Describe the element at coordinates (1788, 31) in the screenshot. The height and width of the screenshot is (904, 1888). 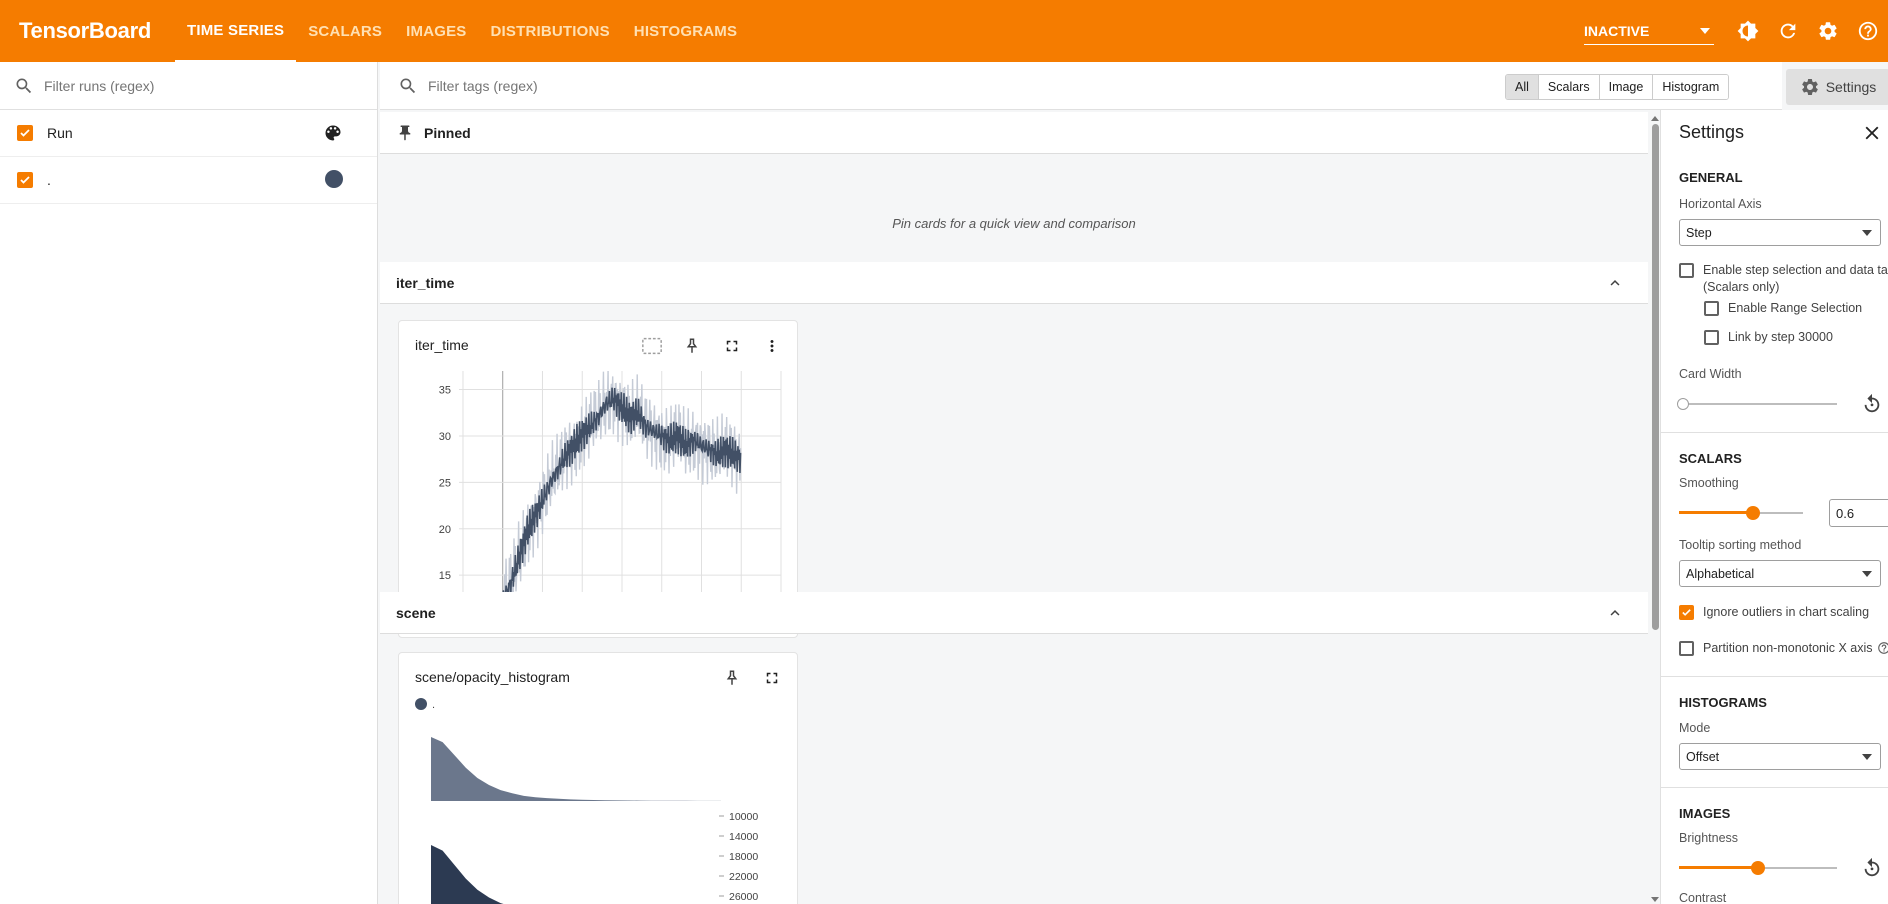
I see `refresh-icon` at that location.